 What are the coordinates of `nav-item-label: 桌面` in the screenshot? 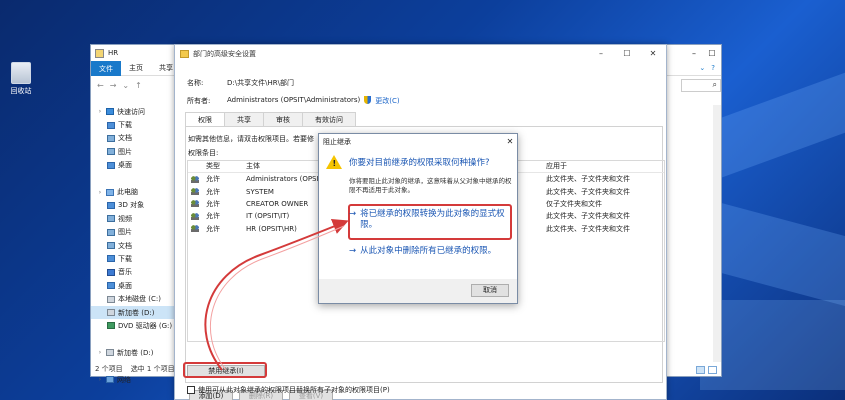 It's located at (125, 285).